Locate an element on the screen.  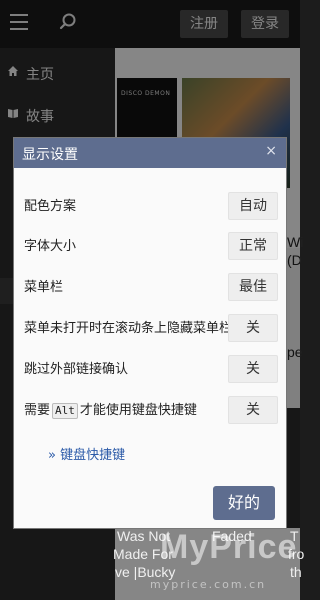
alt-key: Alt is located at coordinates (65, 411).